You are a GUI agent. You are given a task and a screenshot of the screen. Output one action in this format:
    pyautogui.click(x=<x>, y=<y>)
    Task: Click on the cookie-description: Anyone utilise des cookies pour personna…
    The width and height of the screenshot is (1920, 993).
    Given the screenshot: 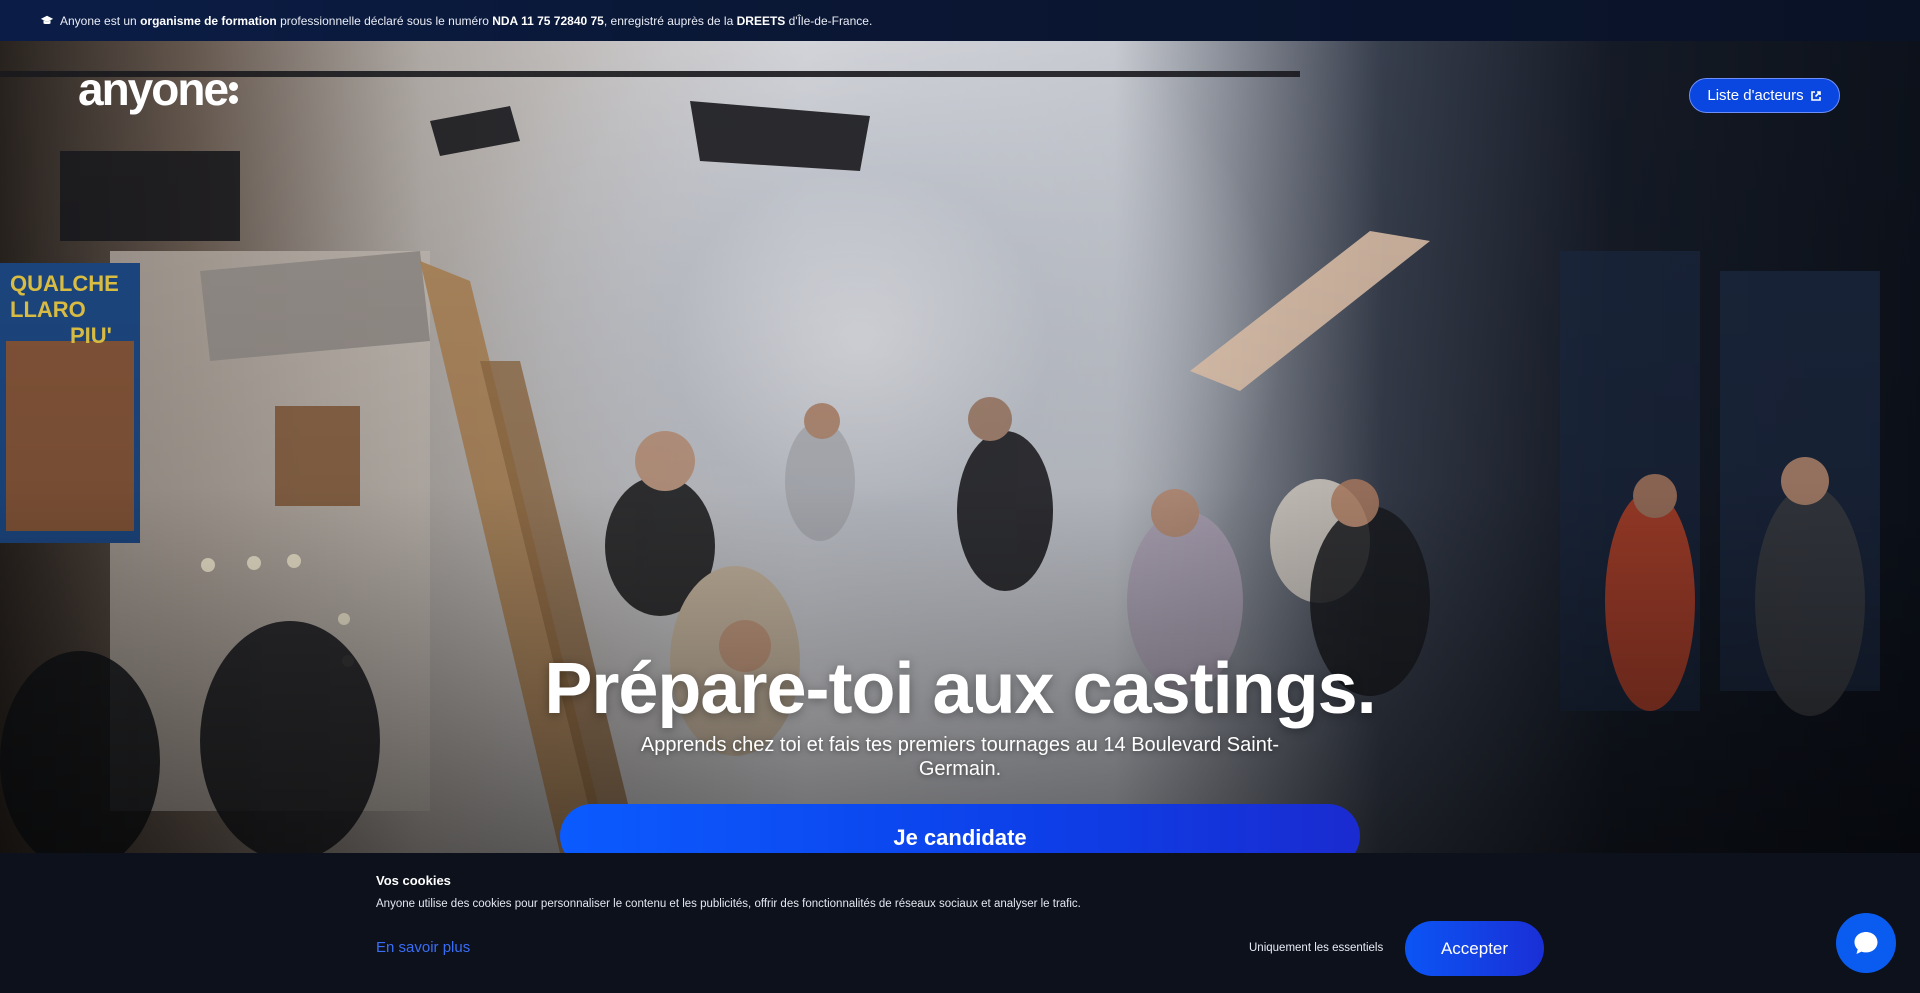 What is the action you would take?
    pyautogui.click(x=728, y=904)
    